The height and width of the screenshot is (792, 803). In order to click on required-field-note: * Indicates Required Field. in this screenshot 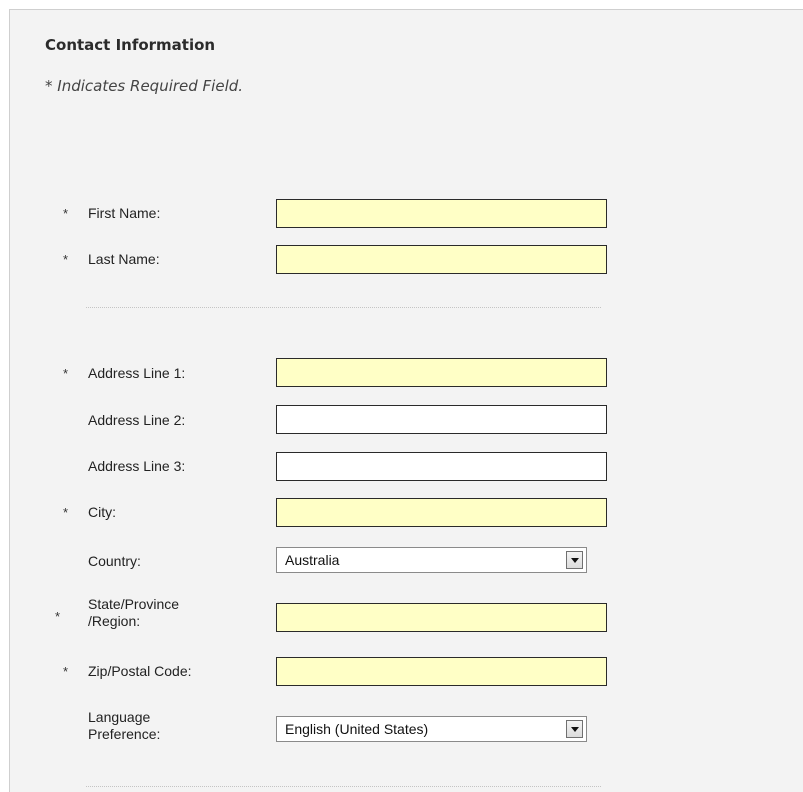, I will do `click(144, 86)`.